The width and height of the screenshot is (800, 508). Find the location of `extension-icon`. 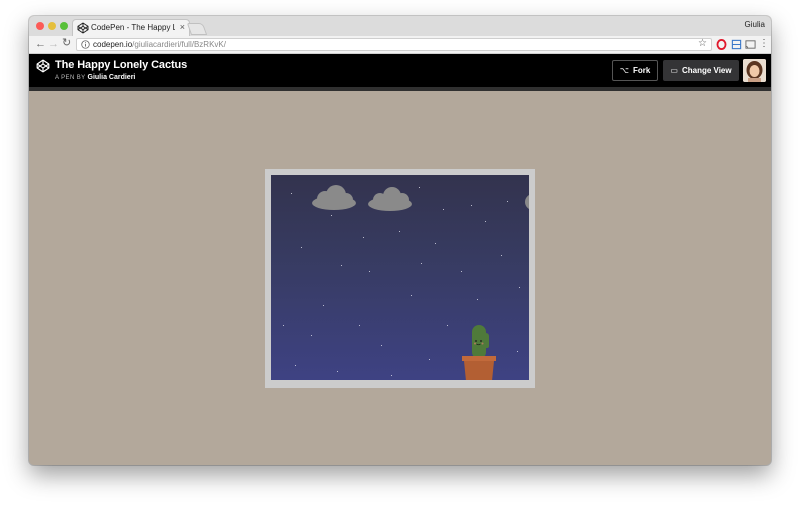

extension-icon is located at coordinates (736, 44).